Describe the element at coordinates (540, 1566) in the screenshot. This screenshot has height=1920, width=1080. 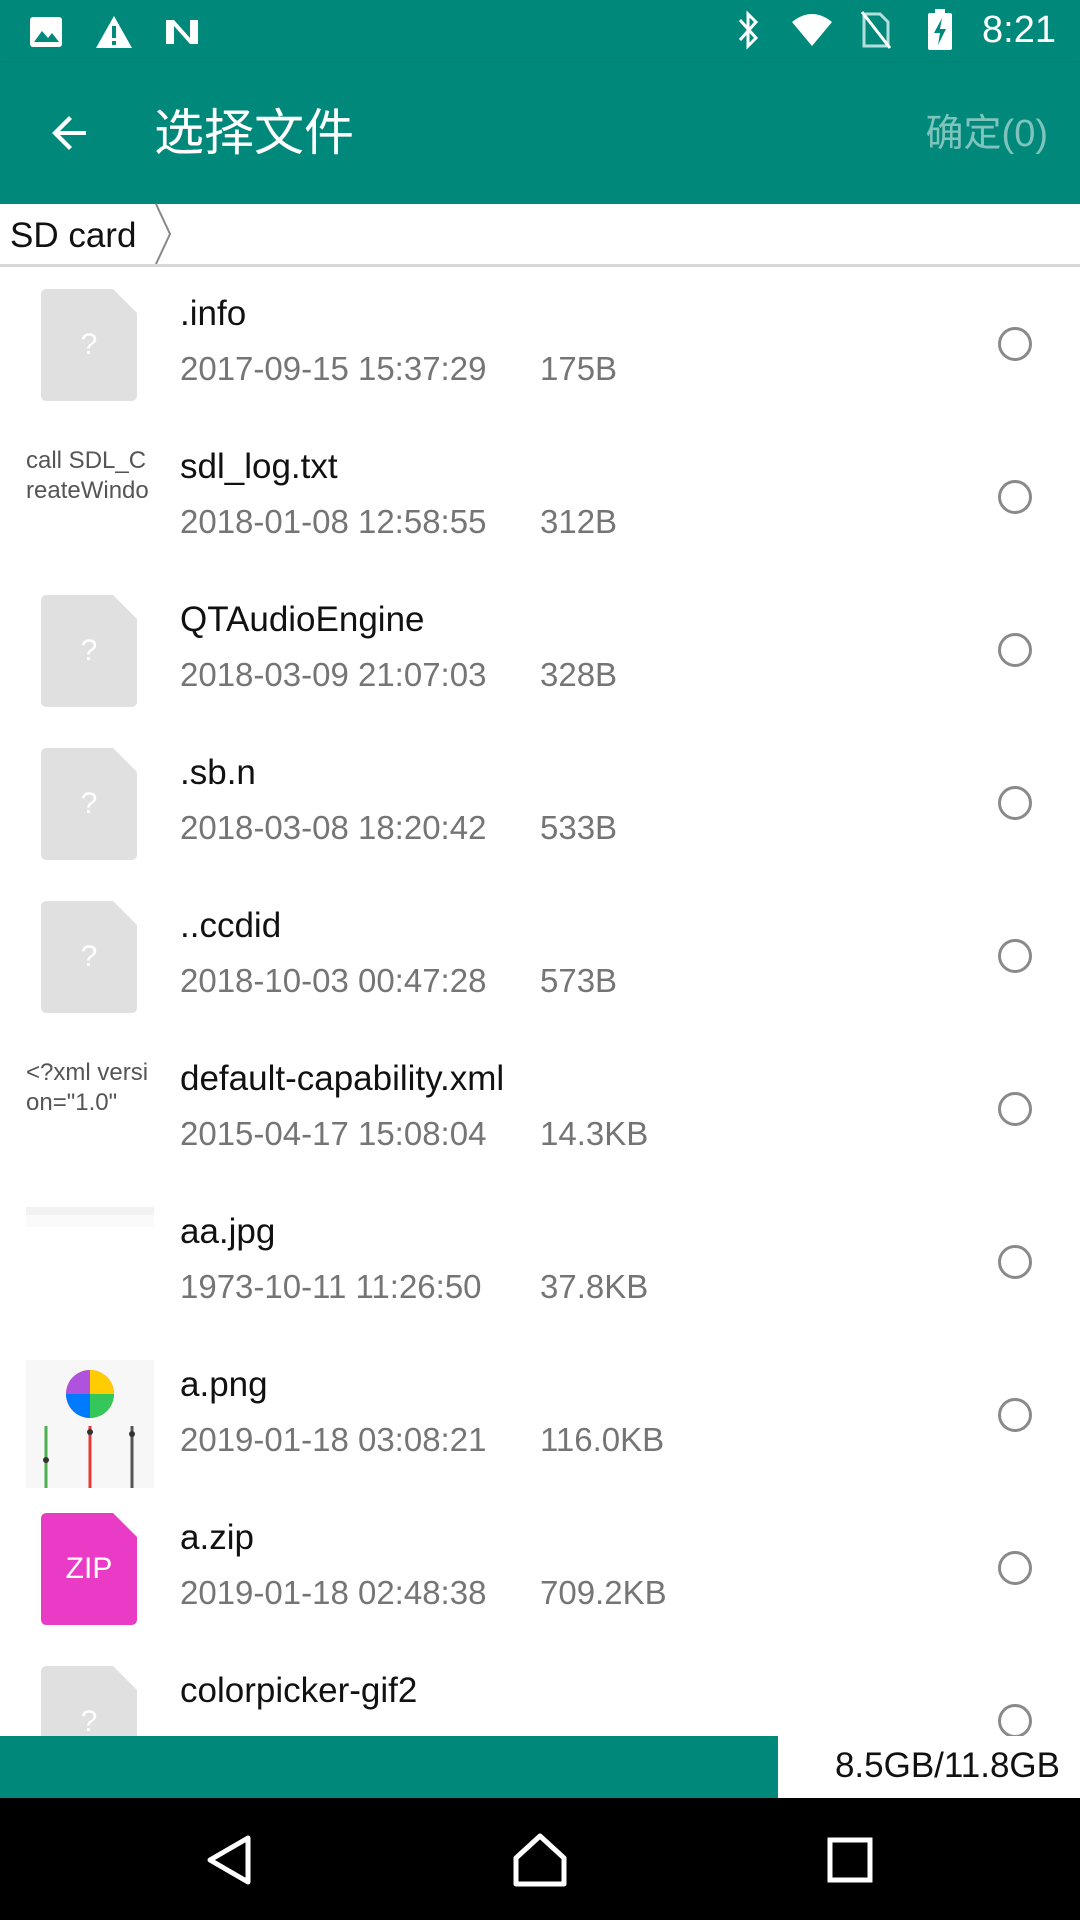
I see `list-item: ZIP a.zip 2019-01-18 02:48:38 709.2KB` at that location.